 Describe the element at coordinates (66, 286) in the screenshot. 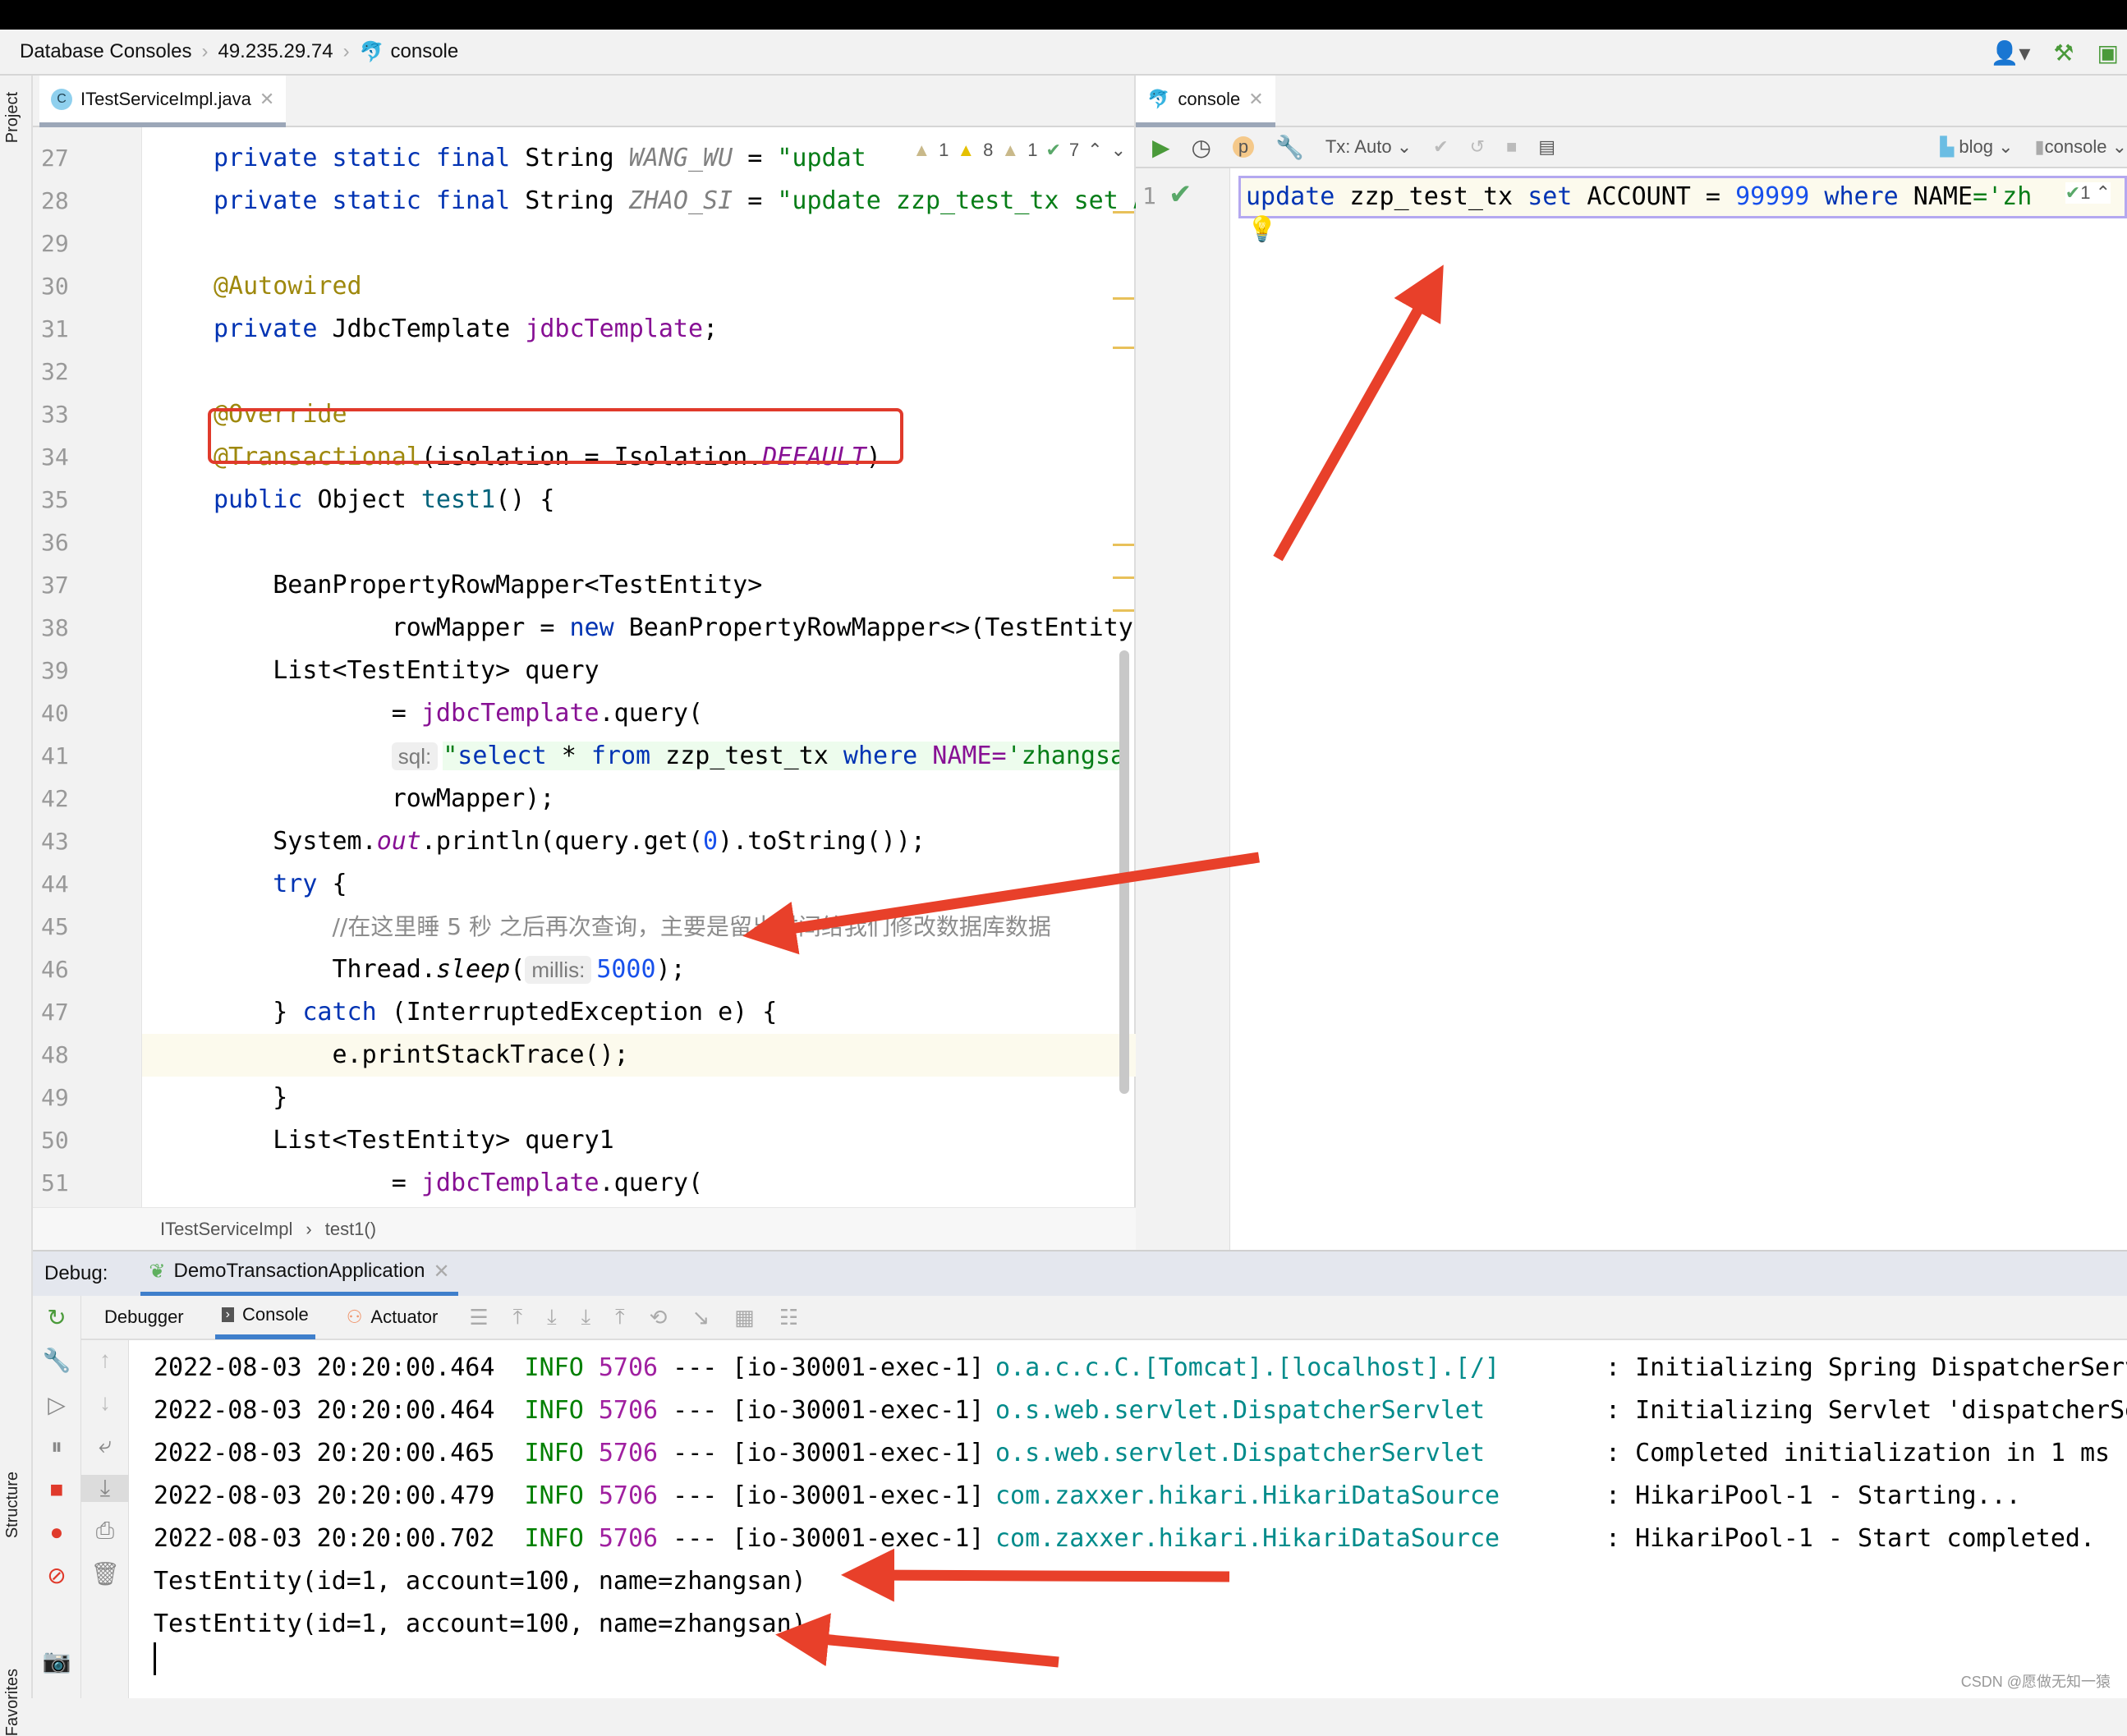

I see `line-number: 30` at that location.